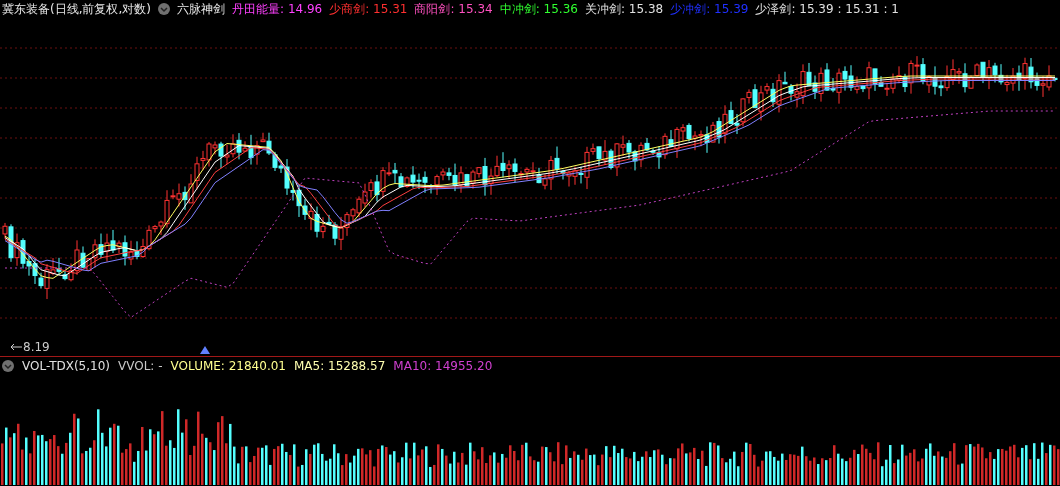 This screenshot has width=1060, height=486. I want to click on indicator-value: 关冲剑: 15.38, so click(624, 9).